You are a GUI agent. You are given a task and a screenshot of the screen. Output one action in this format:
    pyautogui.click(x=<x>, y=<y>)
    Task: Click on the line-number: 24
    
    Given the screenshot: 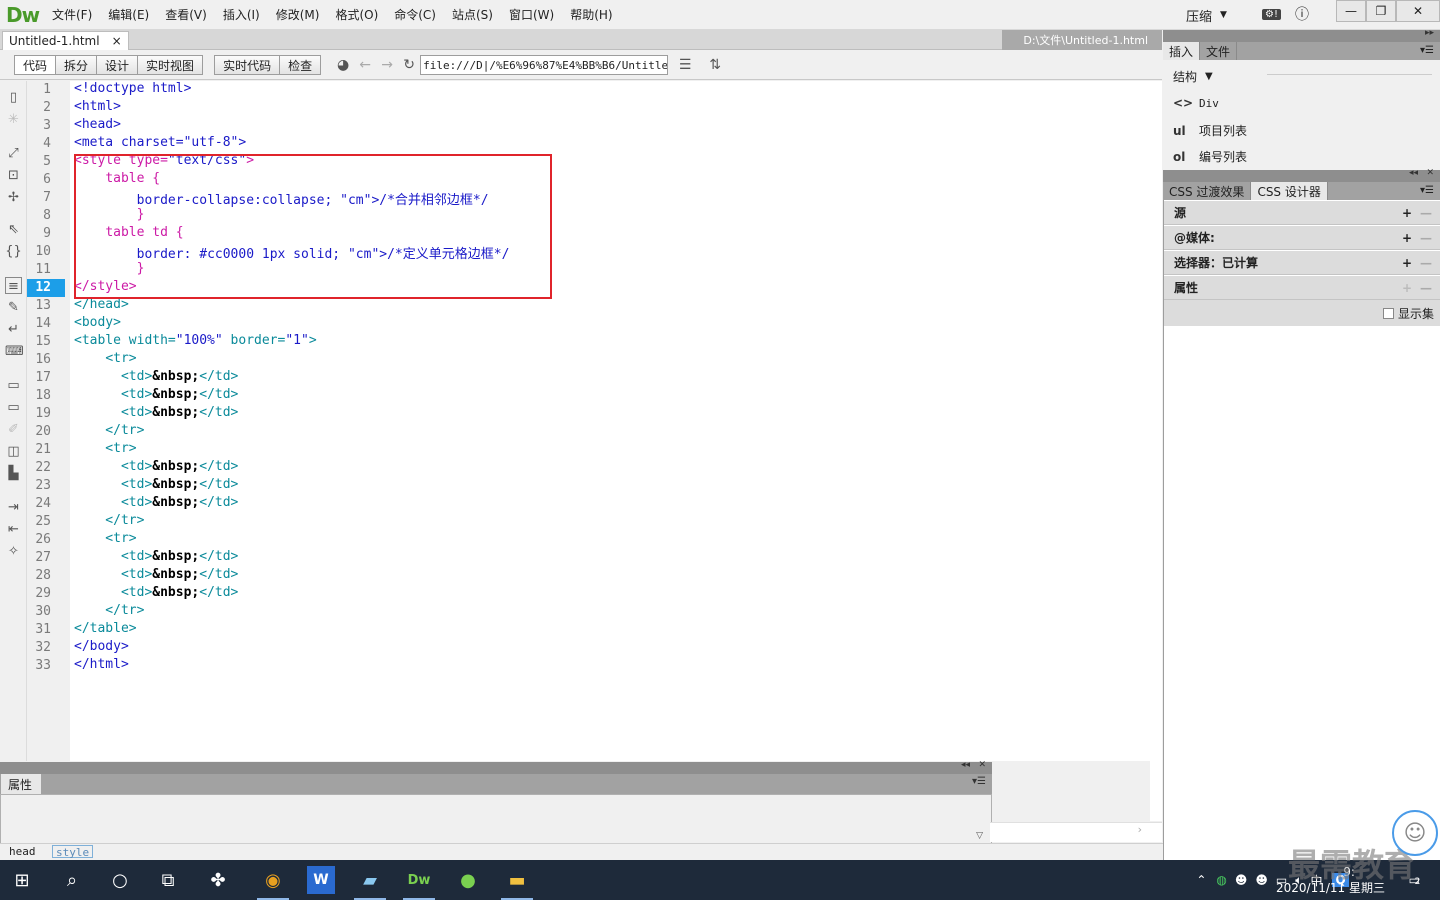 What is the action you would take?
    pyautogui.click(x=46, y=504)
    